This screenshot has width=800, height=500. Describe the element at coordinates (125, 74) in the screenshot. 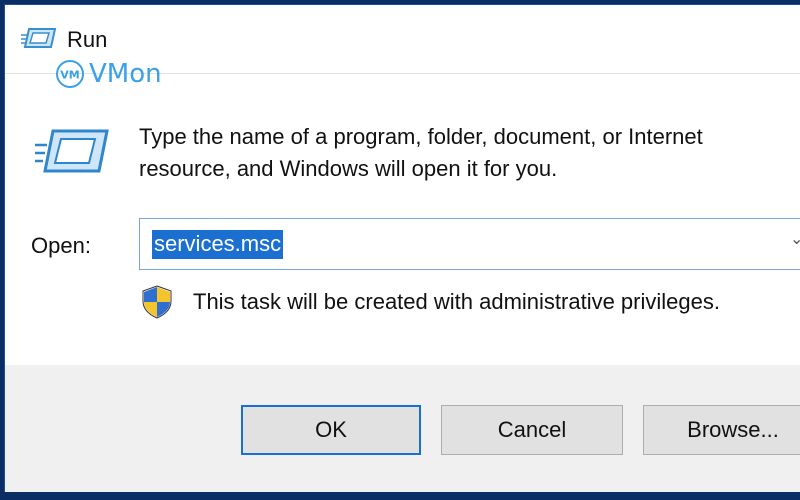

I see `watermark-text: VMon` at that location.